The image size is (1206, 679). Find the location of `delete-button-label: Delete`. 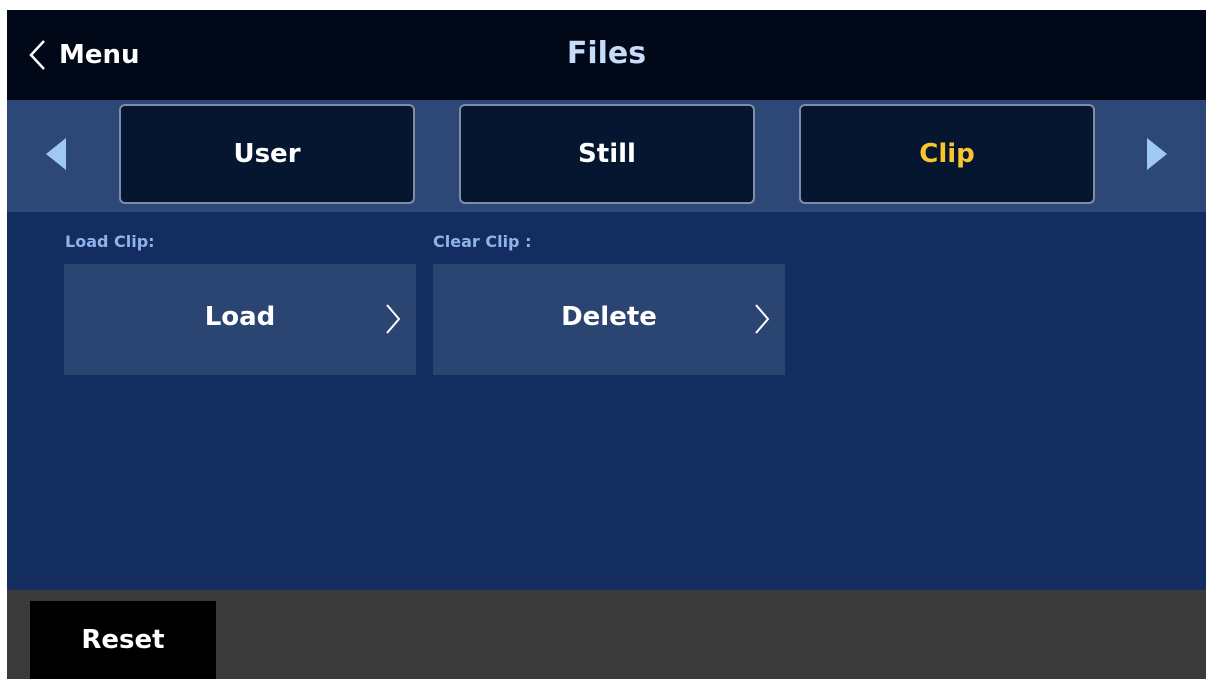

delete-button-label: Delete is located at coordinates (609, 317).